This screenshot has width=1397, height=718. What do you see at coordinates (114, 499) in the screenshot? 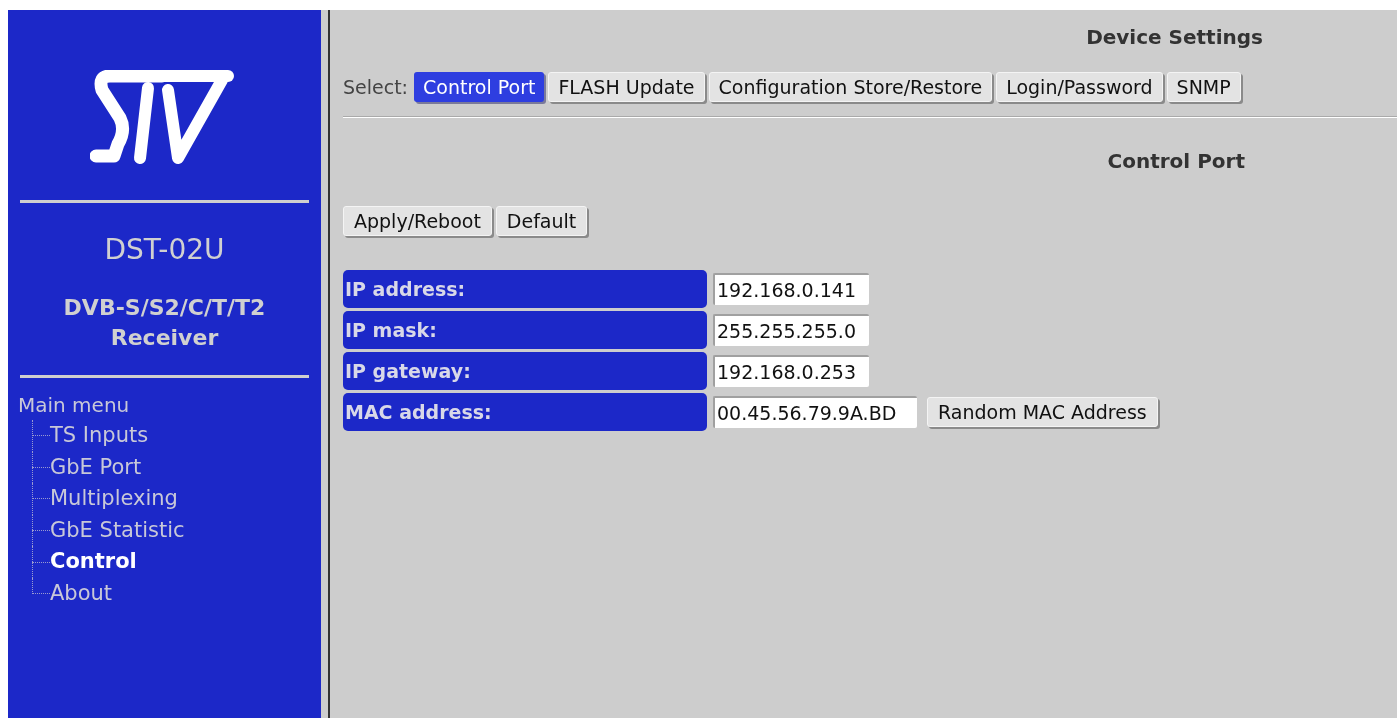
I see `menu-item: Multiplexing` at bounding box center [114, 499].